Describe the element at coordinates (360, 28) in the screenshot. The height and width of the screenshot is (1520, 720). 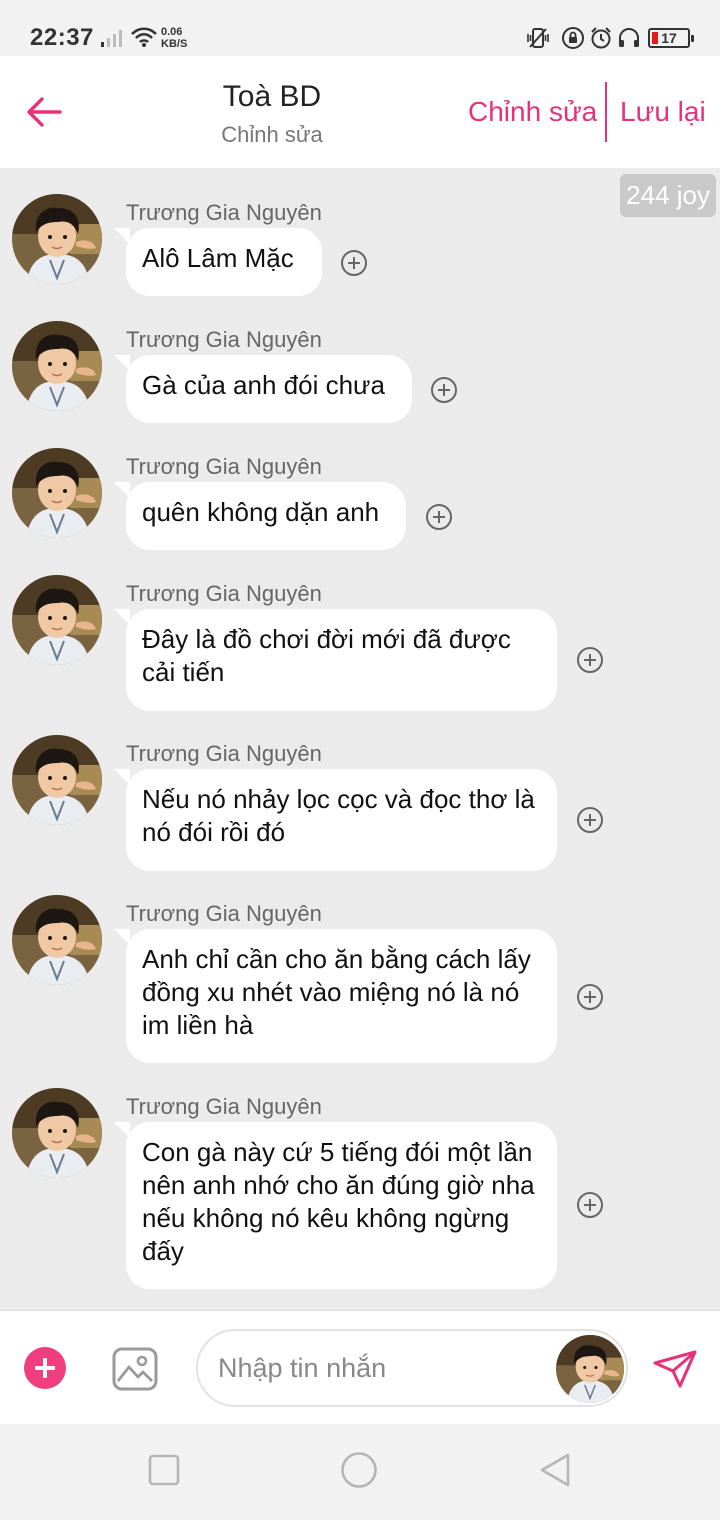
I see `status-bar: 22:37 0.06 KB/S 17` at that location.